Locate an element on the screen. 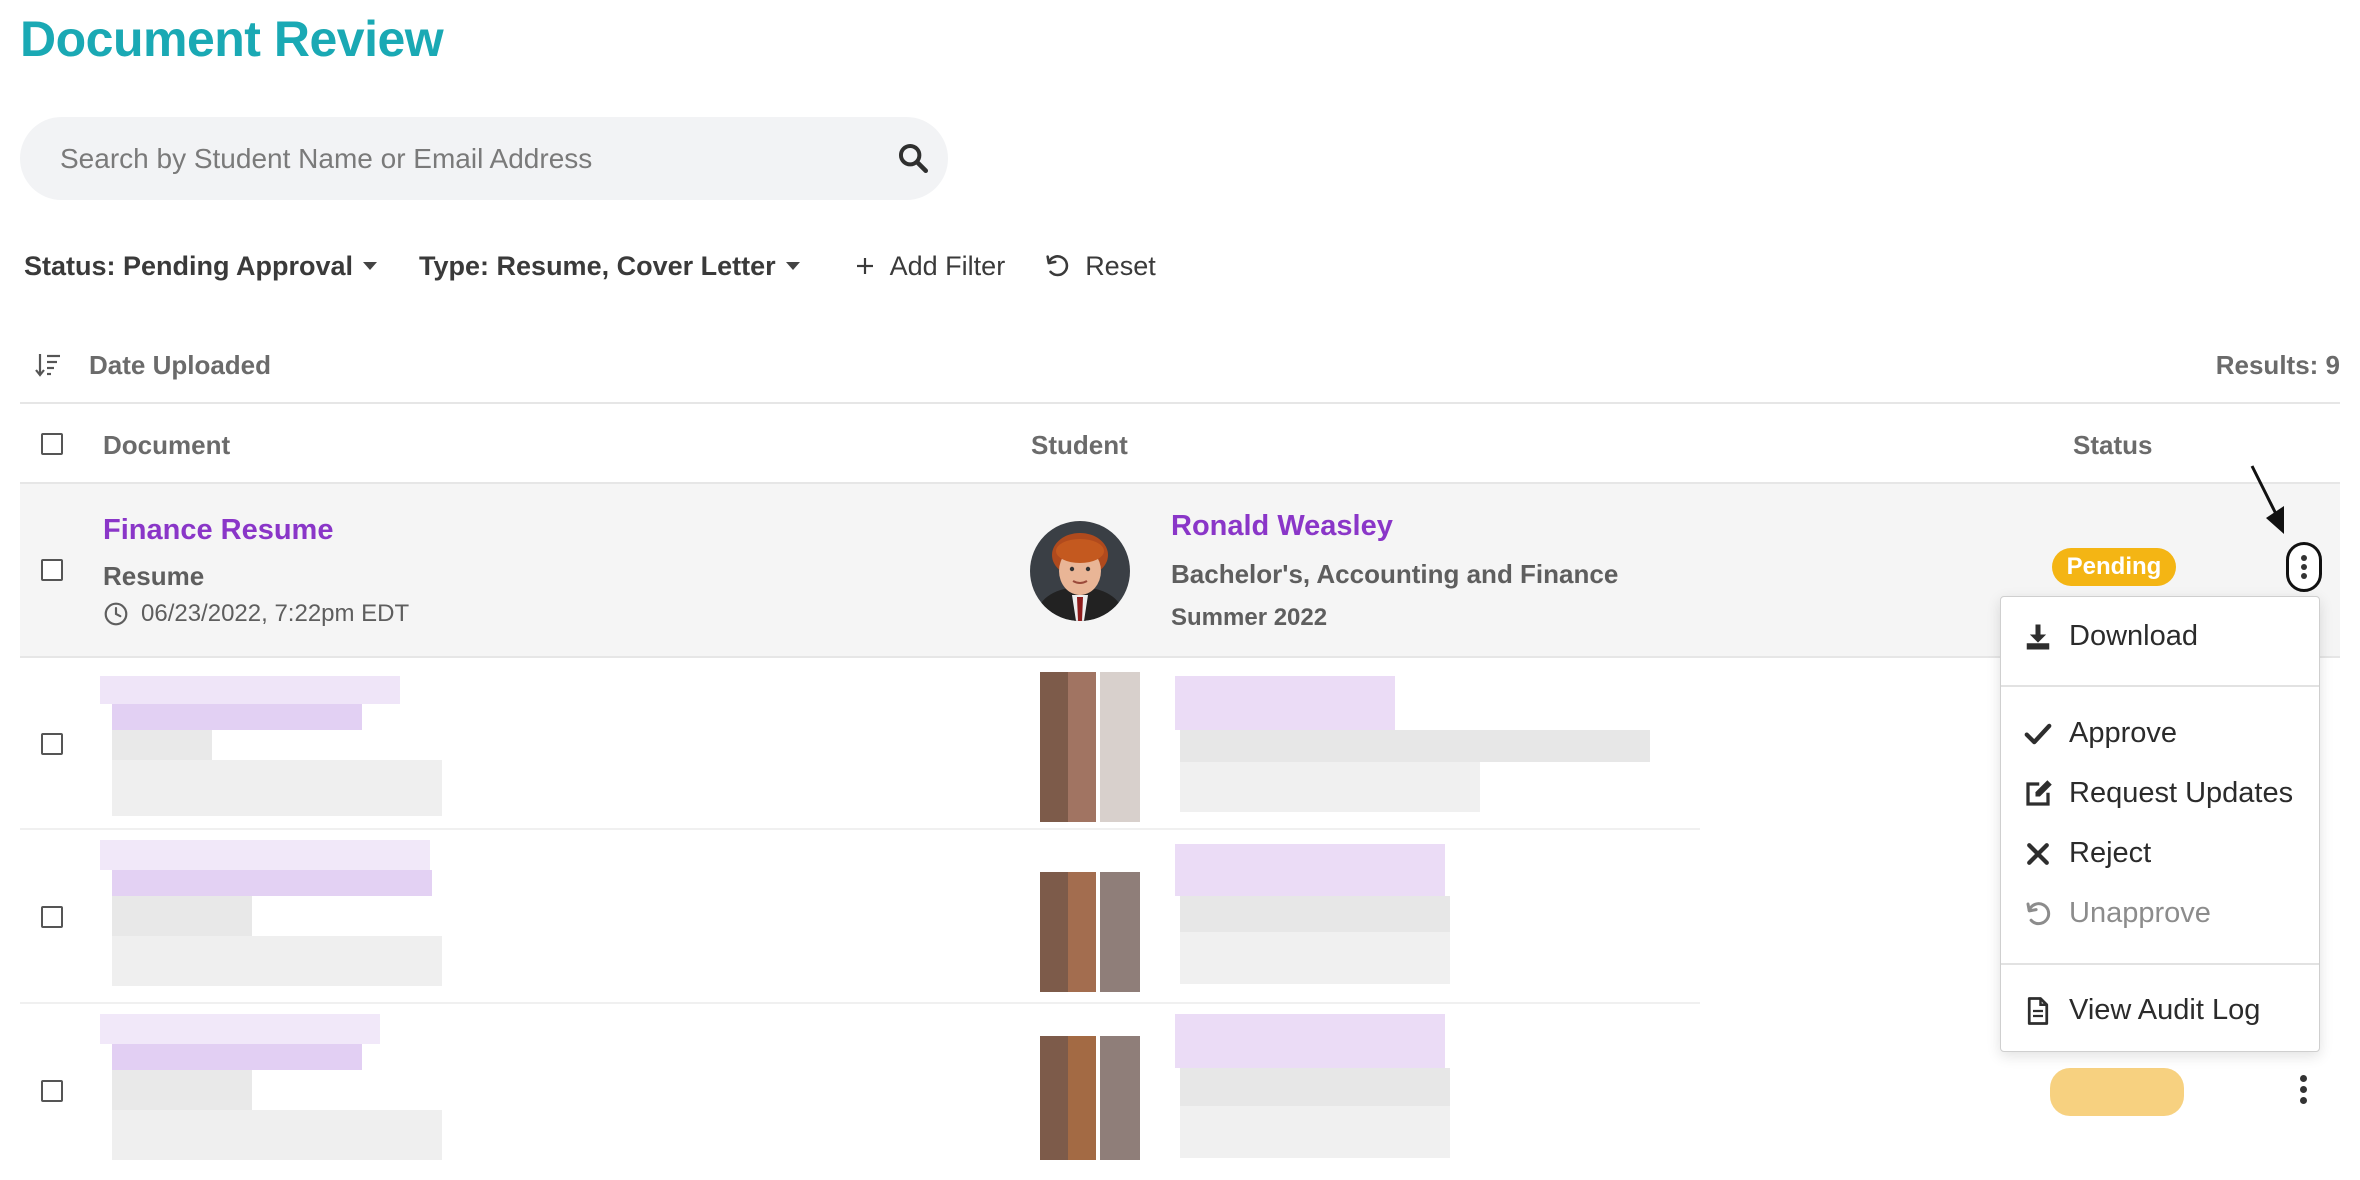  sort-label: Date Uploaded is located at coordinates (180, 365).